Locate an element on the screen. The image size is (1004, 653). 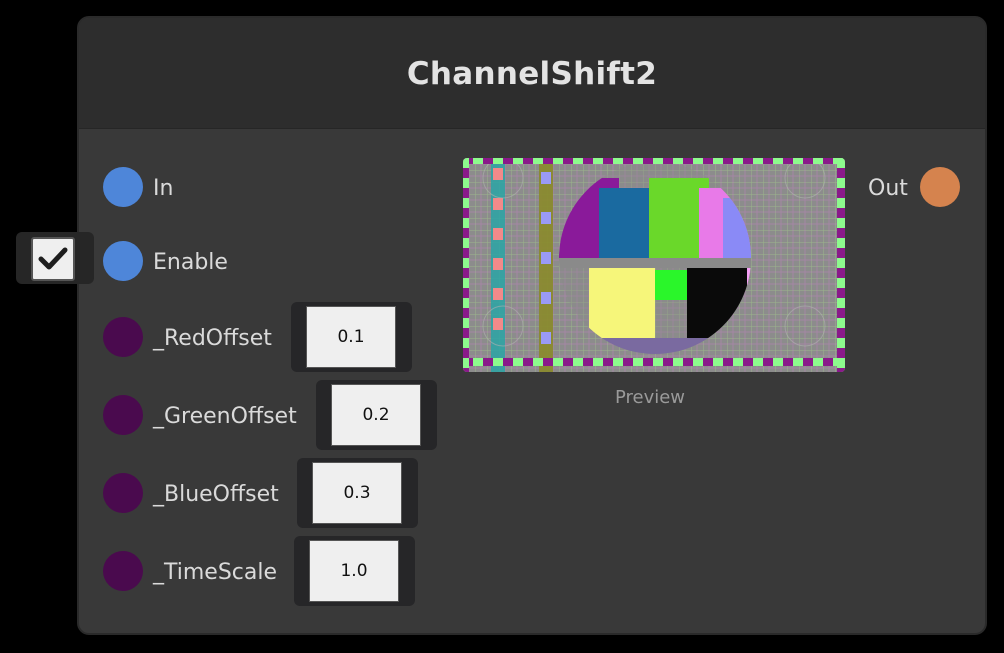
blue-offset-label: _BlueOffset is located at coordinates (216, 494).